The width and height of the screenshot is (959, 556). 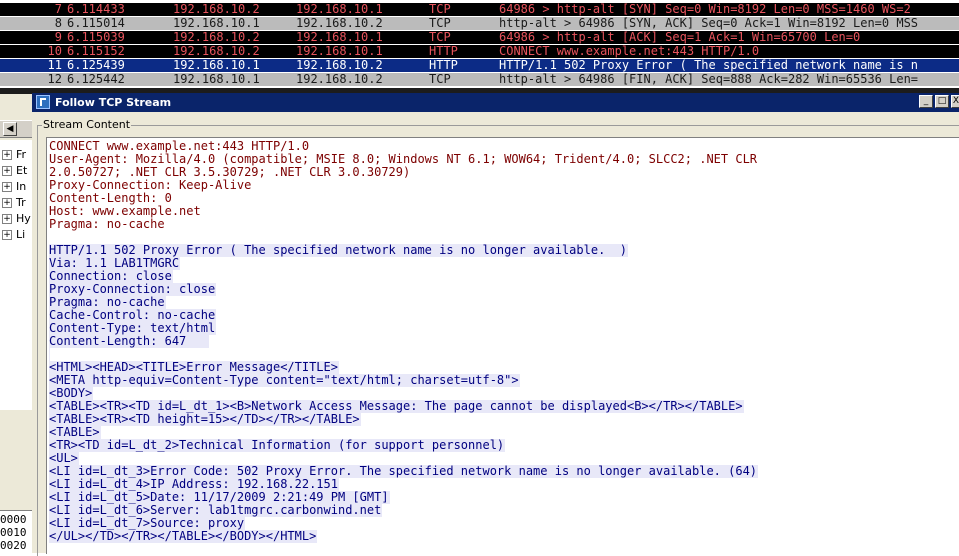 What do you see at coordinates (58, 9) in the screenshot?
I see `packet-number: 7` at bounding box center [58, 9].